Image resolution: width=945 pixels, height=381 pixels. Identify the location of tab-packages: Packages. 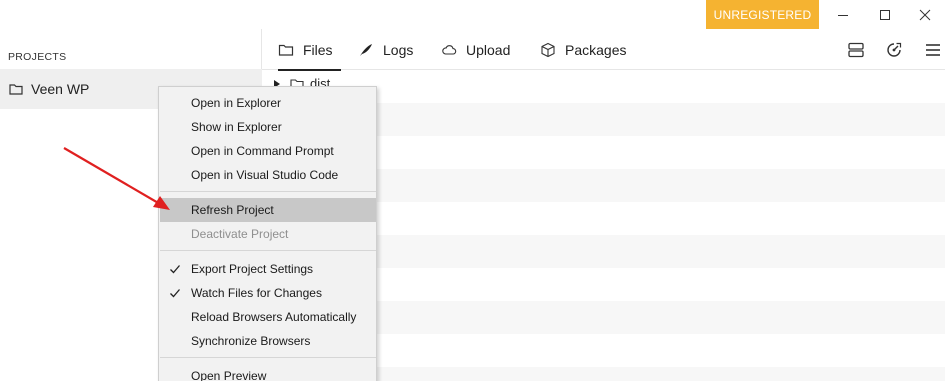
(583, 49).